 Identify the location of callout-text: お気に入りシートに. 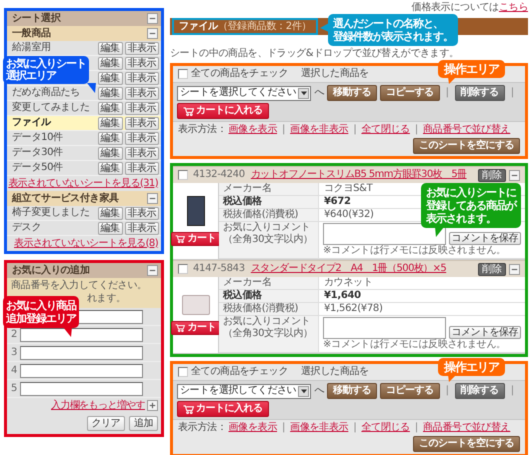
(471, 192).